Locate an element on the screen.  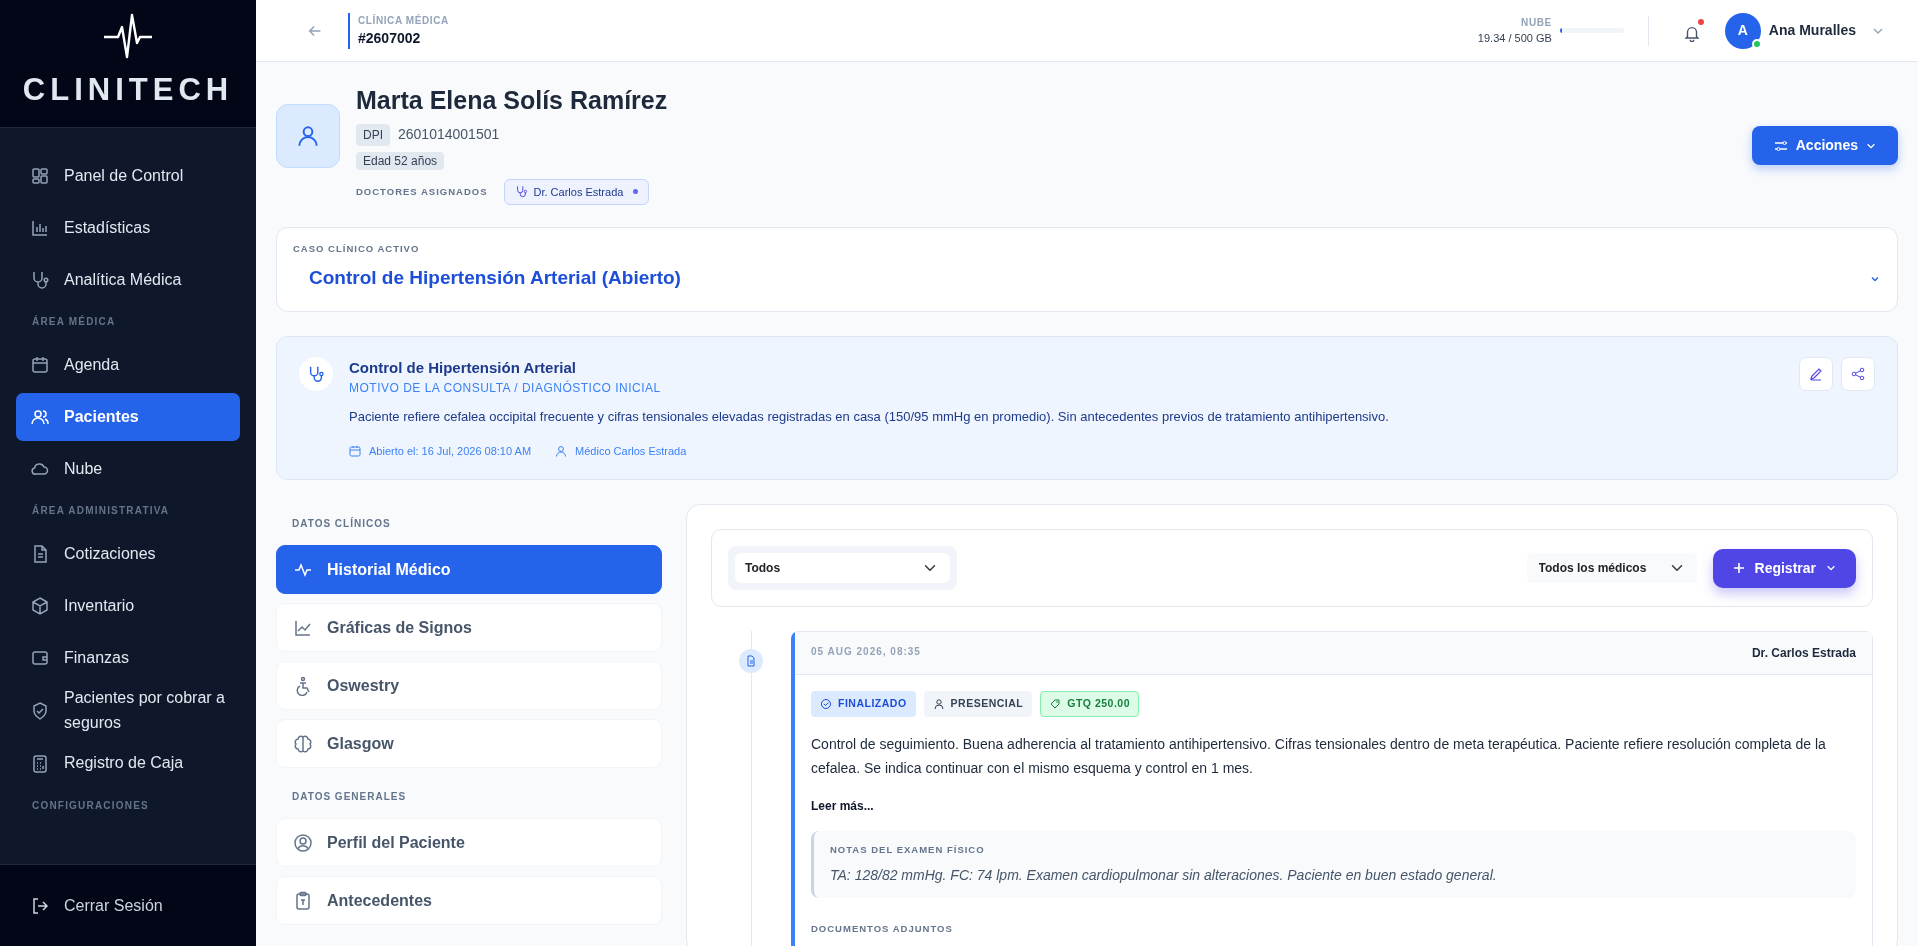
entry-date: 05 AUG 2026, 08:35 is located at coordinates (866, 652).